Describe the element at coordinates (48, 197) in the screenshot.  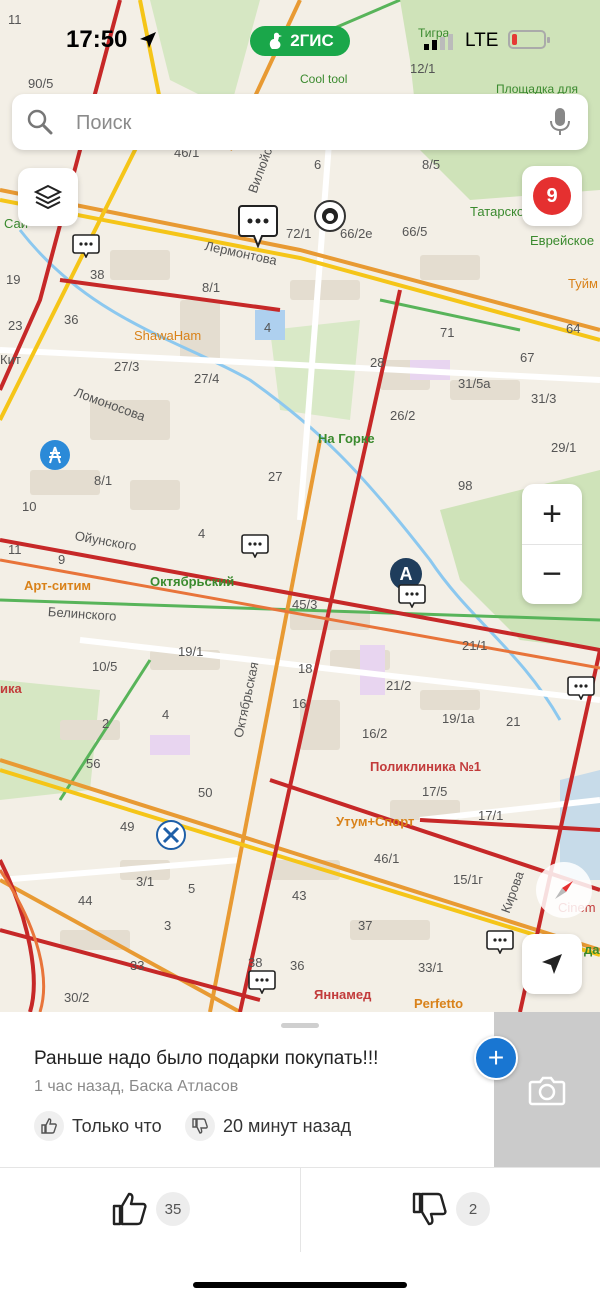
I see `layers-button` at that location.